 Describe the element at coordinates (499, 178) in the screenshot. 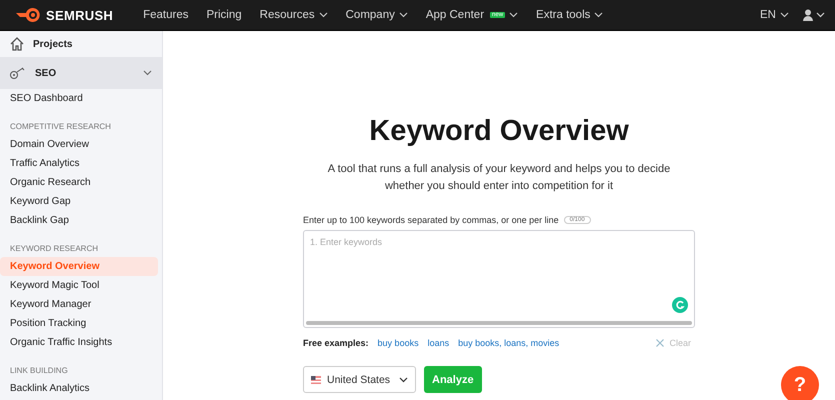

I see `page-subtitle: A tool that runs a full analysis of your keyword and helps you to decide whether you should enter into competition for it` at that location.